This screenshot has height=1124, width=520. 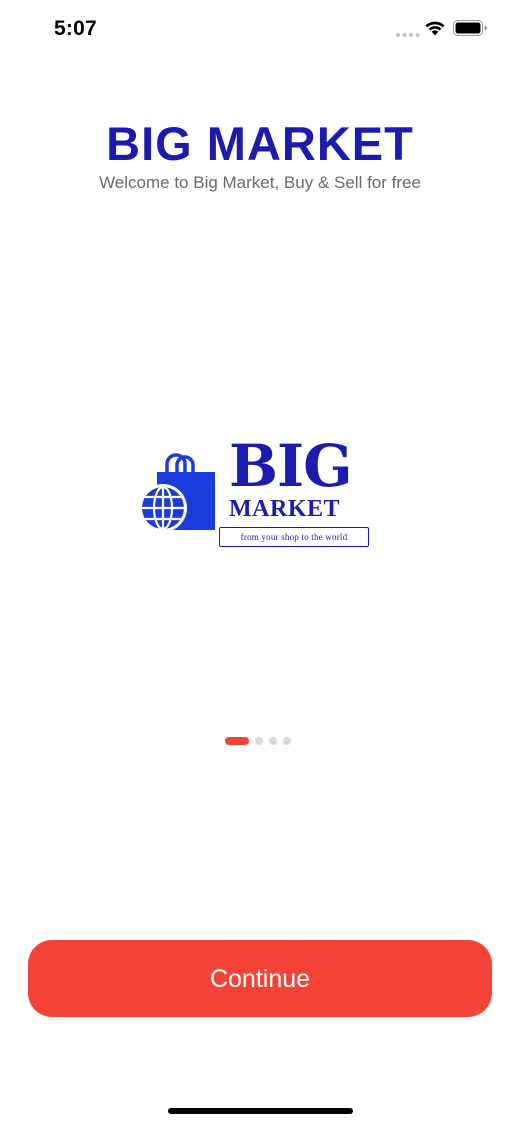 What do you see at coordinates (163, 508) in the screenshot?
I see `globe-icon` at bounding box center [163, 508].